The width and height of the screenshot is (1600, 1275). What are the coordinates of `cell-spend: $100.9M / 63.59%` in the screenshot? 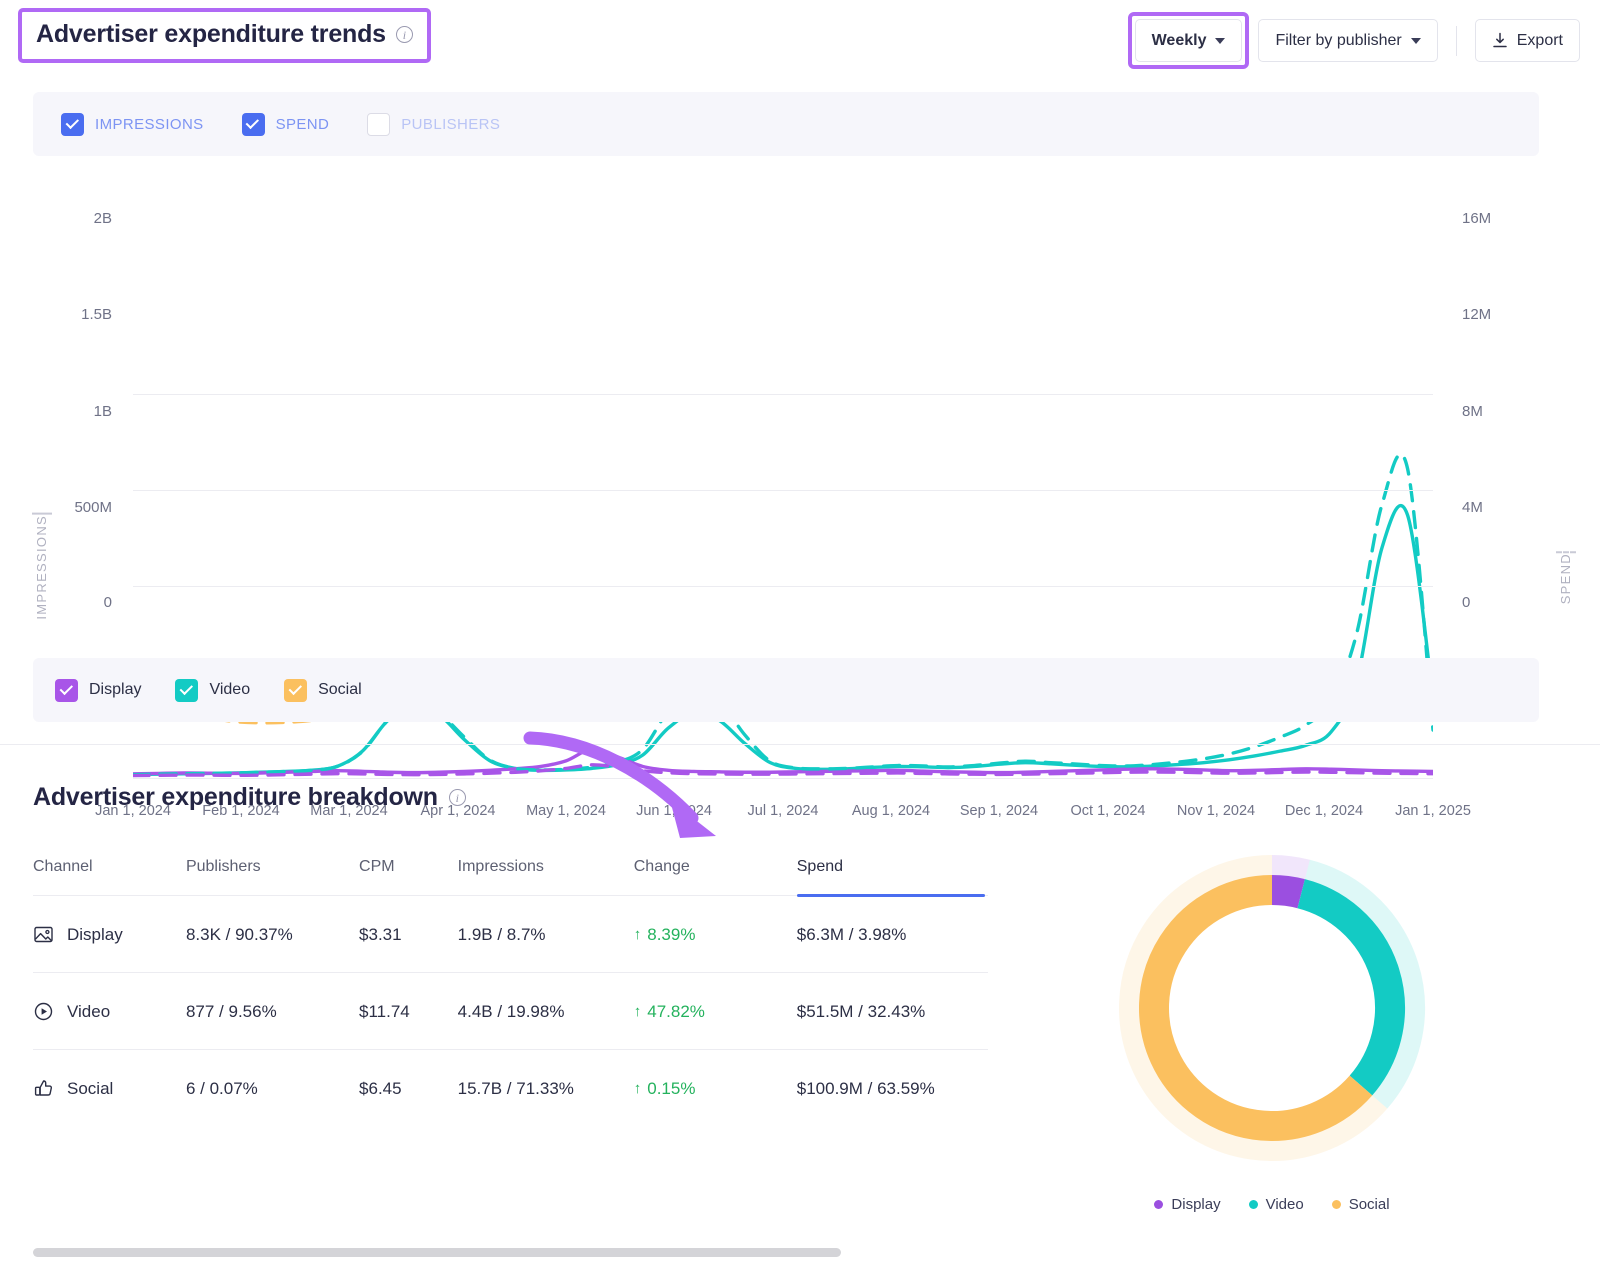 It's located at (865, 1088).